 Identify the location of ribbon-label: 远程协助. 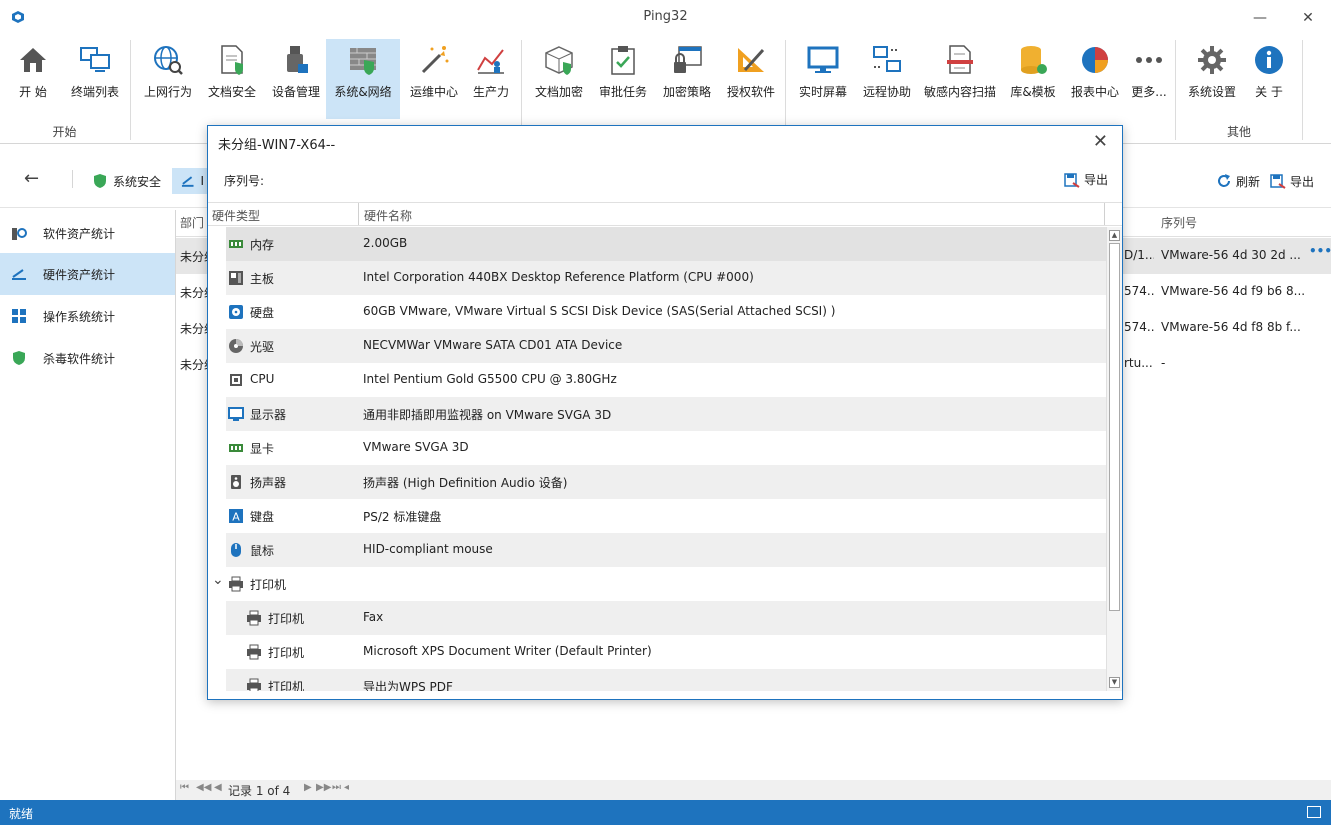
(886, 92).